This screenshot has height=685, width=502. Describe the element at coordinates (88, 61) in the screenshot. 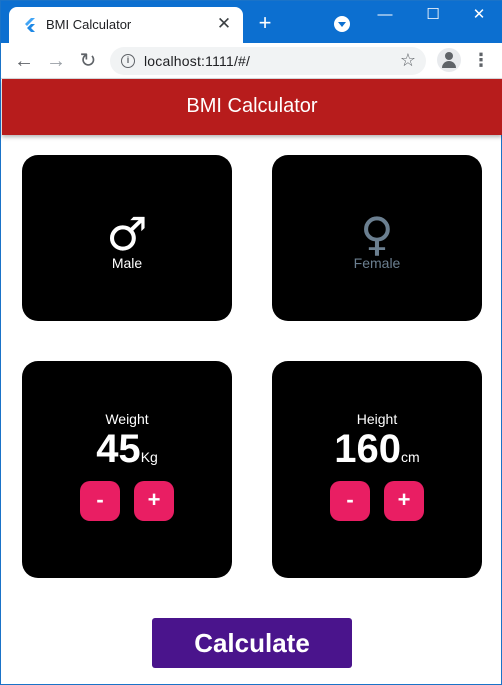

I see `reload-icon: ↻` at that location.